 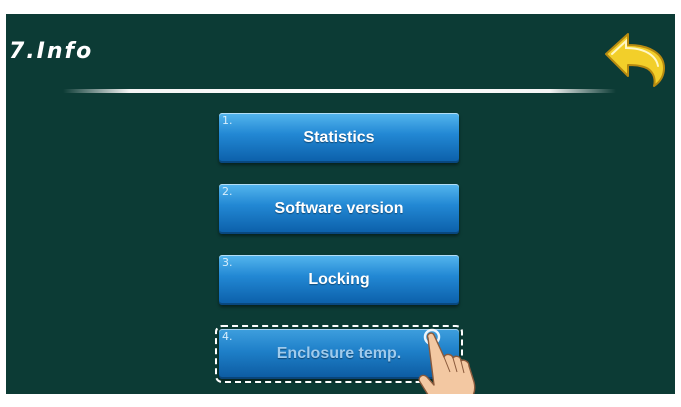 I want to click on hand-pointer-icon, so click(x=446, y=359).